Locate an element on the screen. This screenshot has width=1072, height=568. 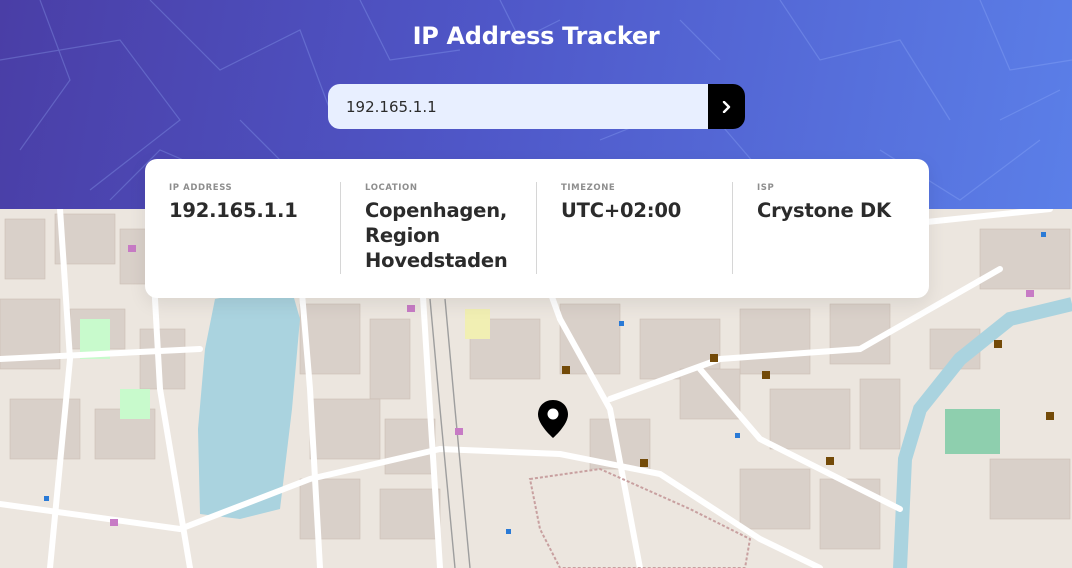
timezone-value: UTC+02:00 is located at coordinates (621, 210).